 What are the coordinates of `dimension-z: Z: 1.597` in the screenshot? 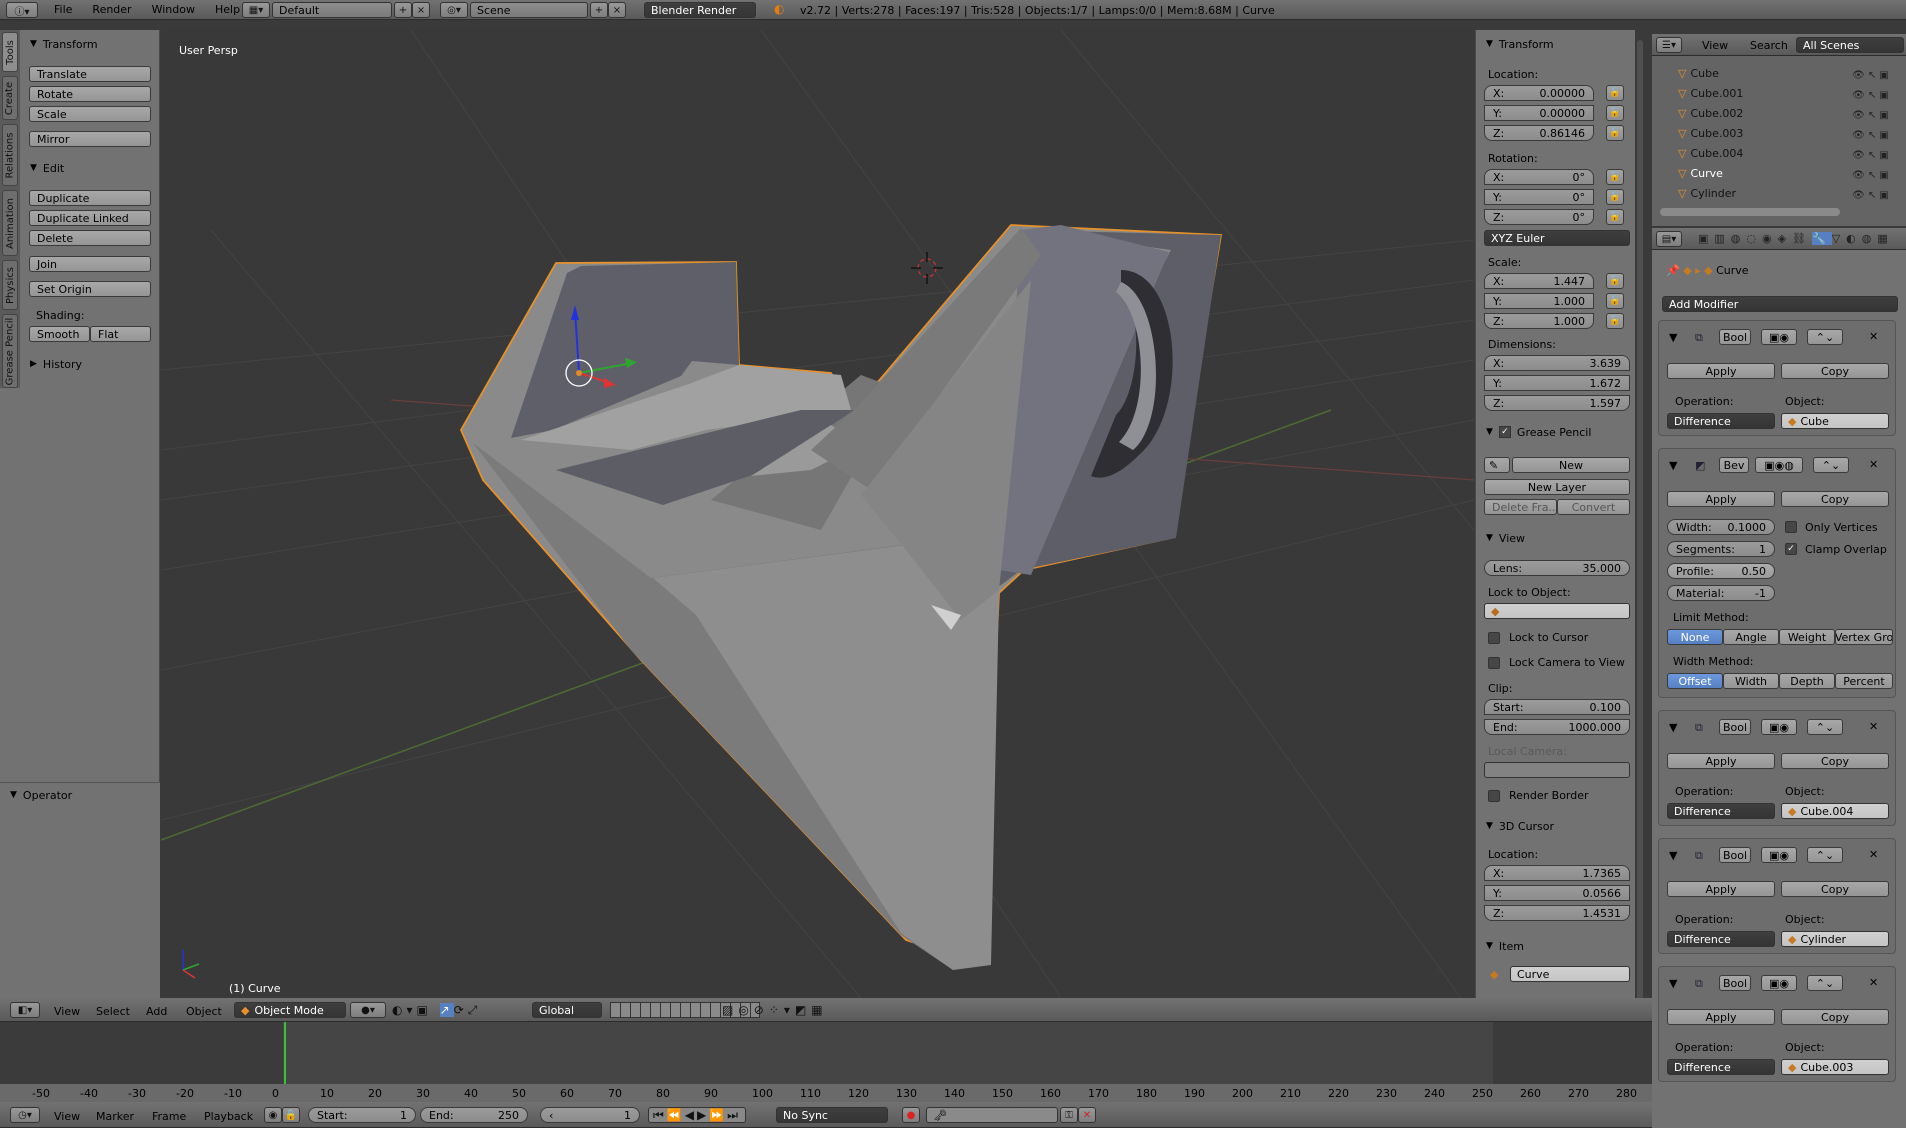 It's located at (1557, 403).